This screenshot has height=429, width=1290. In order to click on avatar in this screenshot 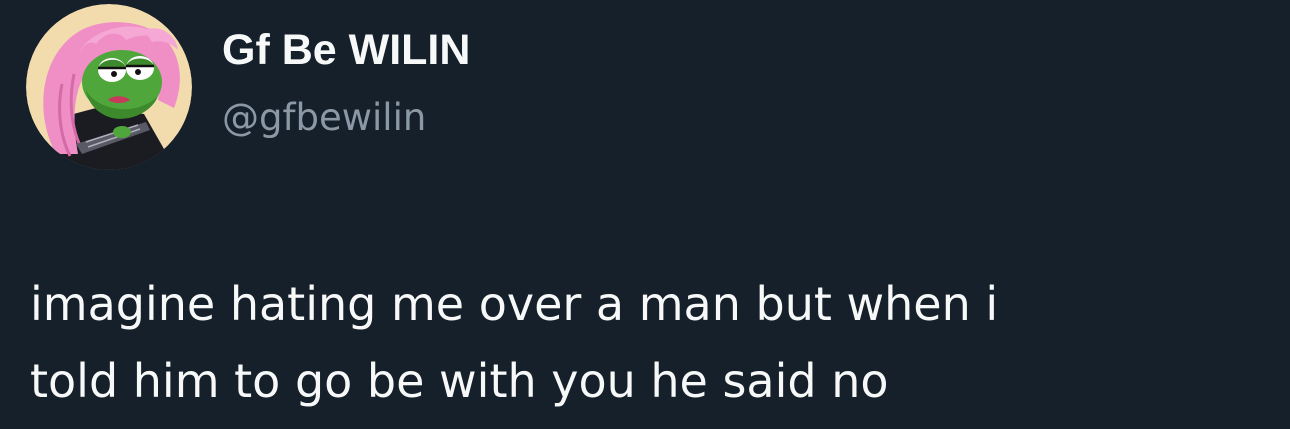, I will do `click(109, 87)`.